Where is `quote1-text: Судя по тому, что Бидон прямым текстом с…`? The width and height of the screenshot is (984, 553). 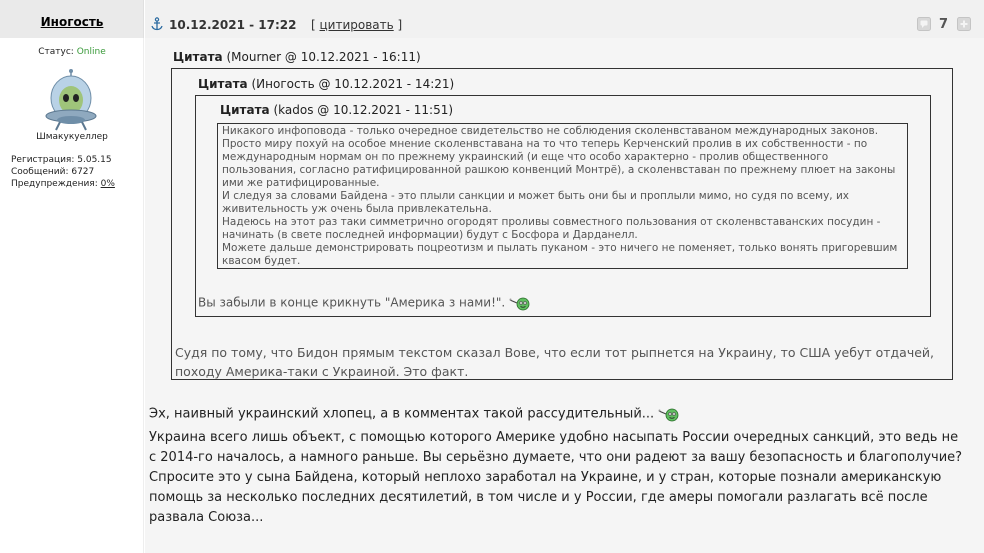
quote1-text: Судя по тому, что Бидон прямым текстом с… is located at coordinates (555, 362).